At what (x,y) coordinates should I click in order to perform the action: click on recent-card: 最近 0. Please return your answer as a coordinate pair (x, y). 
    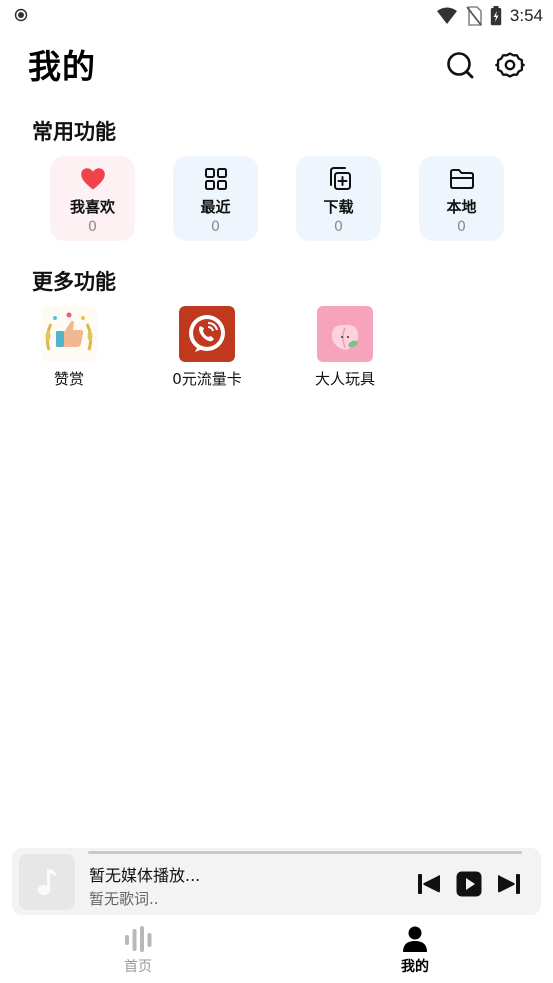
    Looking at the image, I should click on (215, 198).